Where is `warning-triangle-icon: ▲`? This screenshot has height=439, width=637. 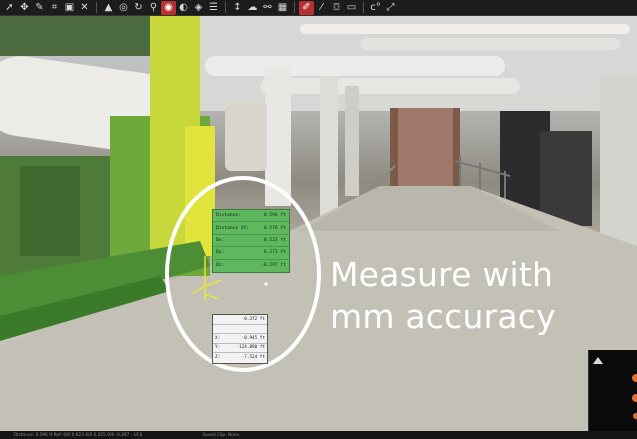
warning-triangle-icon: ▲ is located at coordinates (108, 8).